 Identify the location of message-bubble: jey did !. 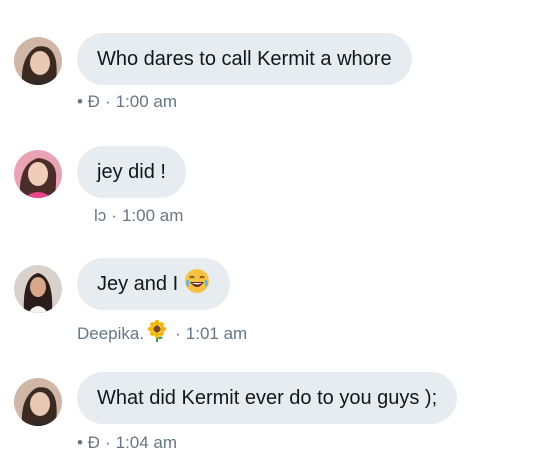
(131, 172).